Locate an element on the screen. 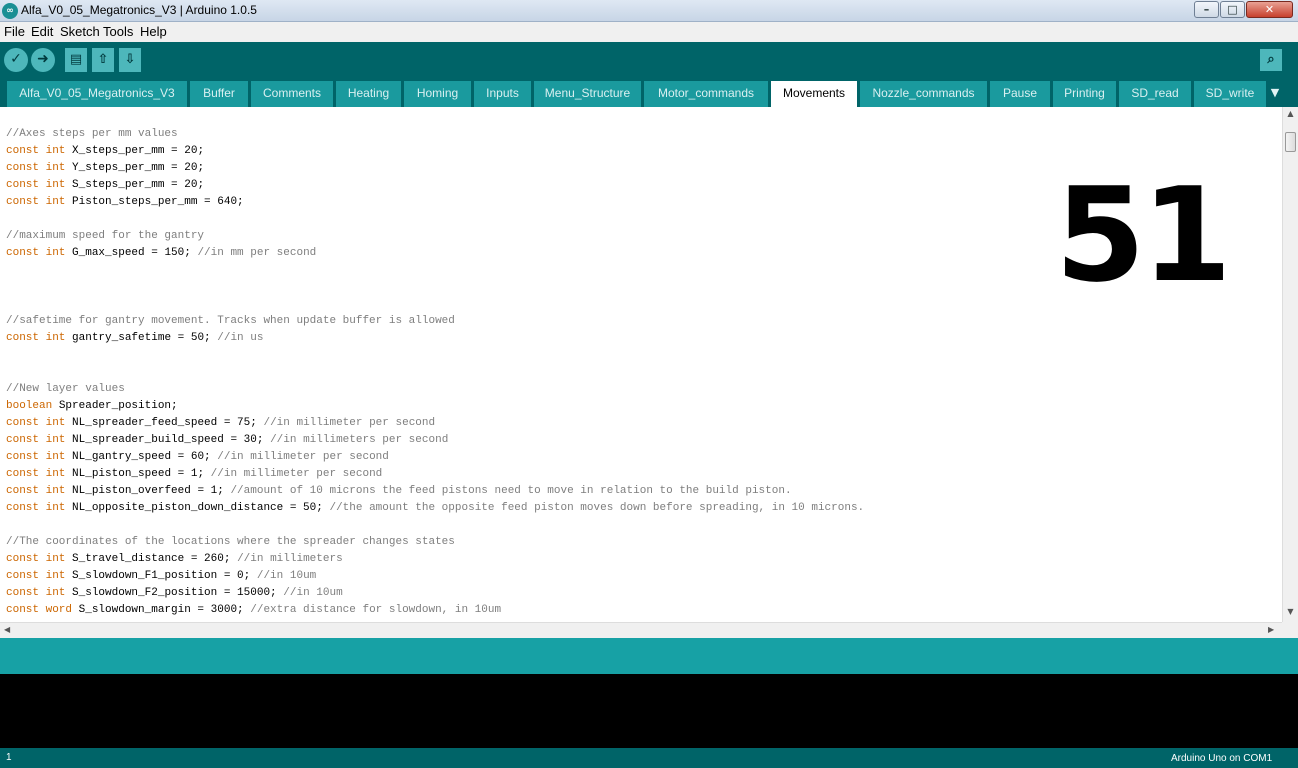 This screenshot has height=768, width=1298. horizontal-scrollbar: ◀ ▶ is located at coordinates (641, 630).